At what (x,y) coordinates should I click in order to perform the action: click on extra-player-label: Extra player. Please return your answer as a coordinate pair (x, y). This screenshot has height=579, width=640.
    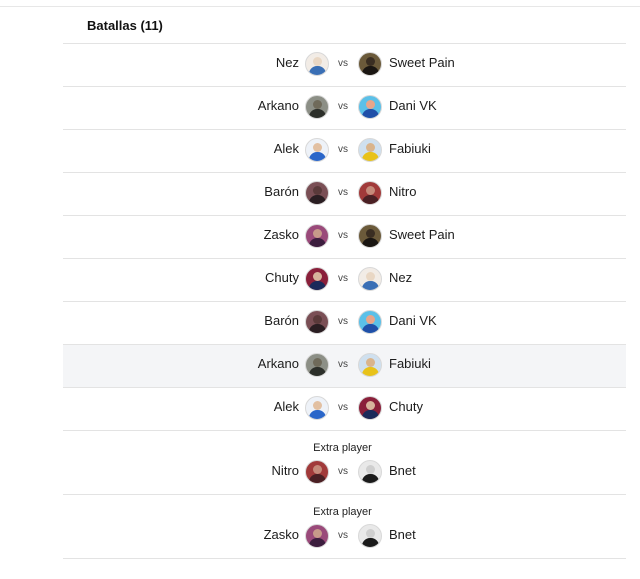
    Looking at the image, I should click on (344, 448).